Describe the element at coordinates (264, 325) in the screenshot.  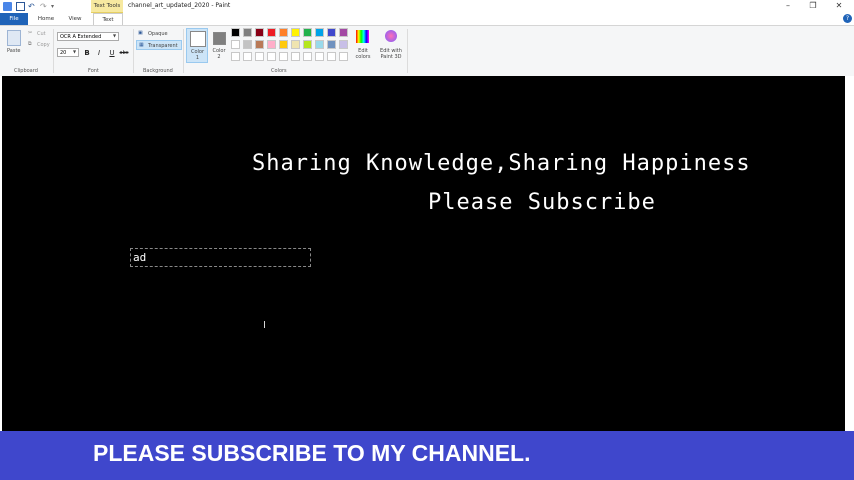
I see `text-cursor-icon: I` at that location.